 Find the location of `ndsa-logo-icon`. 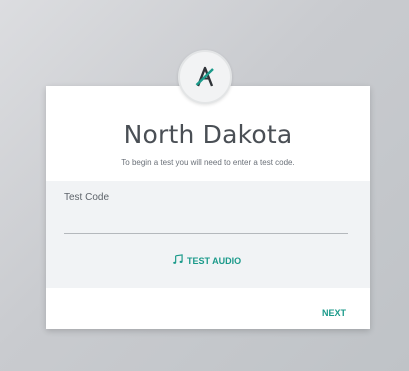

ndsa-logo-icon is located at coordinates (205, 77).